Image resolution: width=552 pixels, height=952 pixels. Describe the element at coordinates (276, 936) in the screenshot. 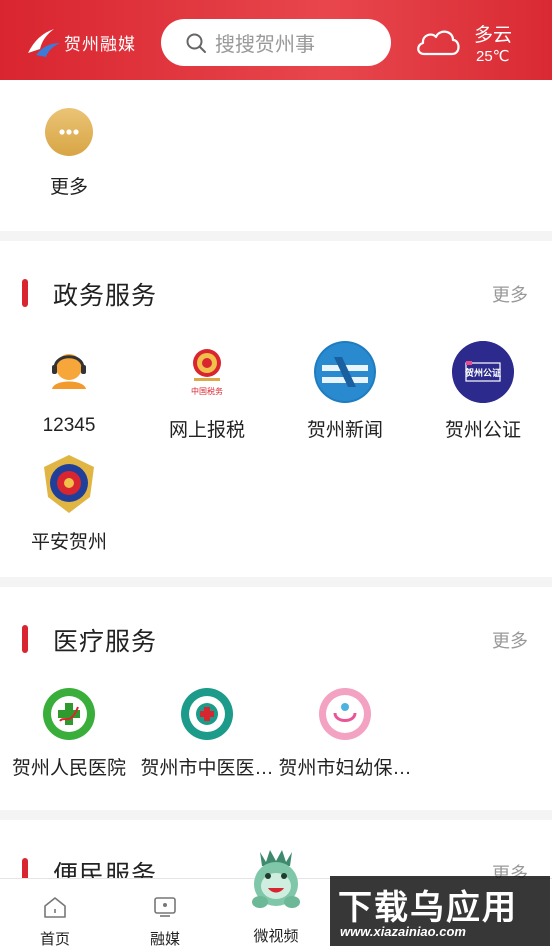

I see `tab-label: 微视频` at that location.